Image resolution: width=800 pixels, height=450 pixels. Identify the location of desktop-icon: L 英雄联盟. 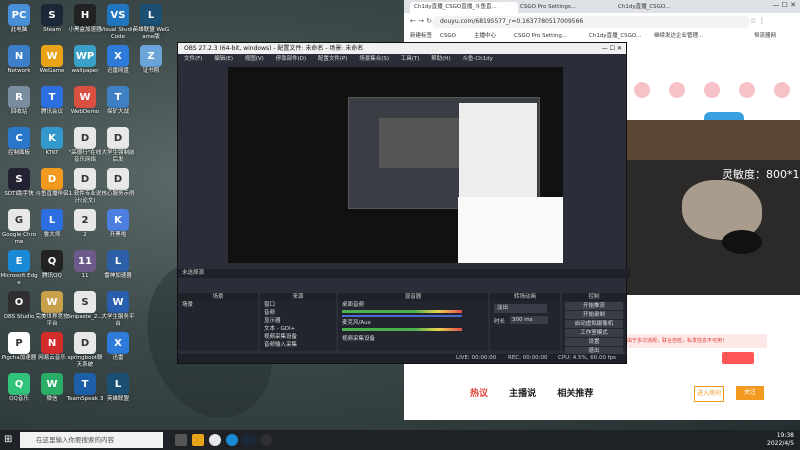
(118, 393).